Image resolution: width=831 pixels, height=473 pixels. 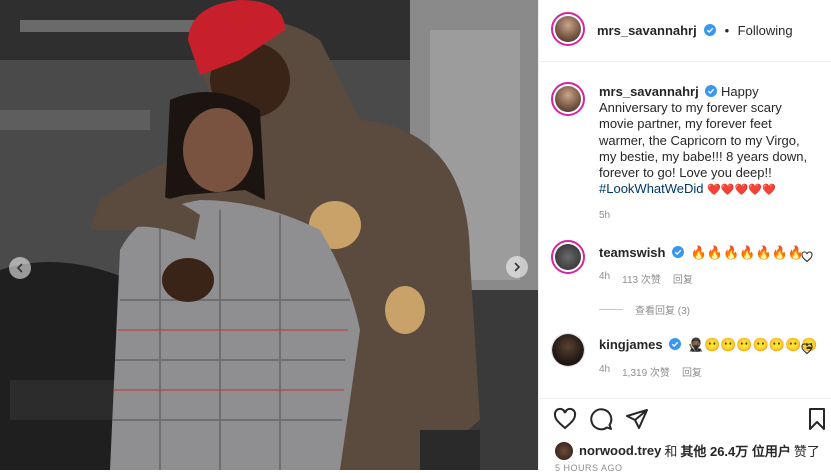 What do you see at coordinates (671, 451) in the screenshot?
I see `likes-and: 和` at bounding box center [671, 451].